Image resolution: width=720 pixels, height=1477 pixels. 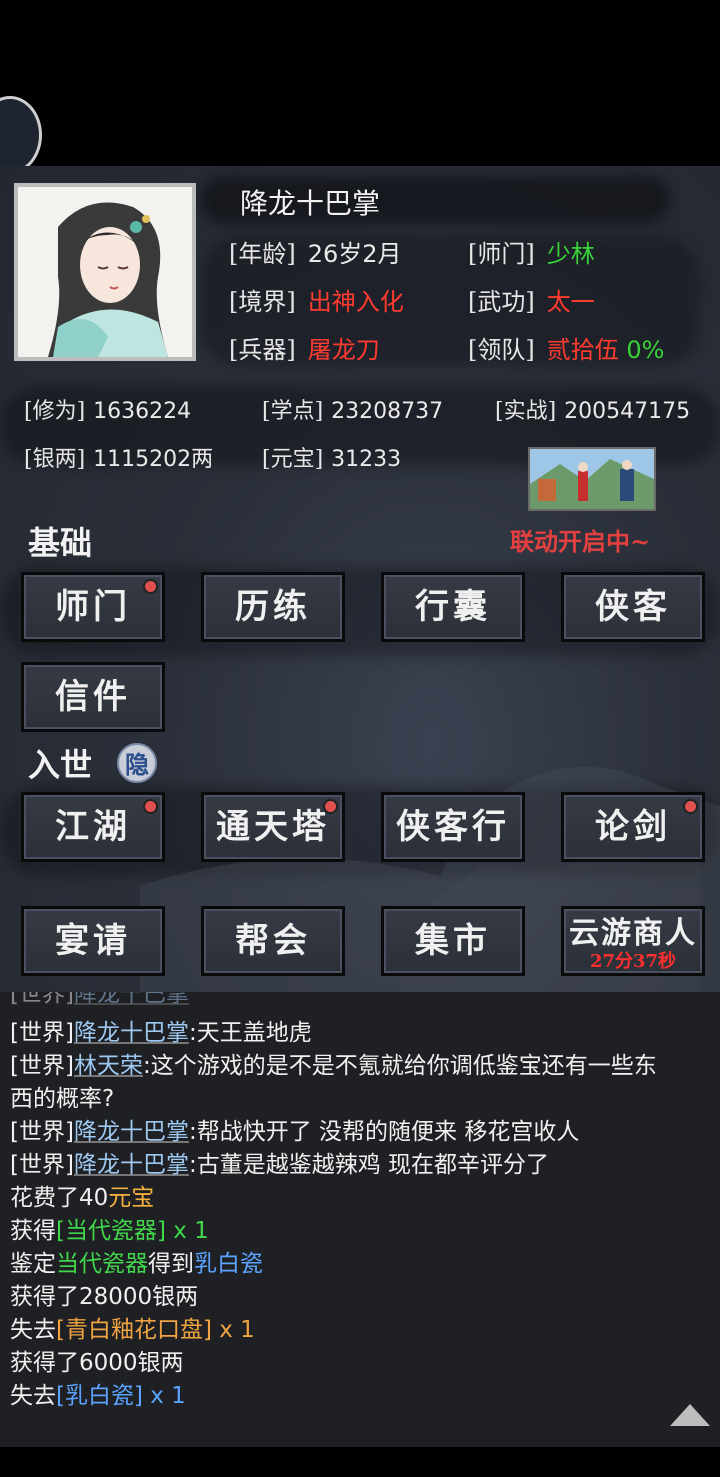 I want to click on combat-stat: [实战] 200547175, so click(x=592, y=409).